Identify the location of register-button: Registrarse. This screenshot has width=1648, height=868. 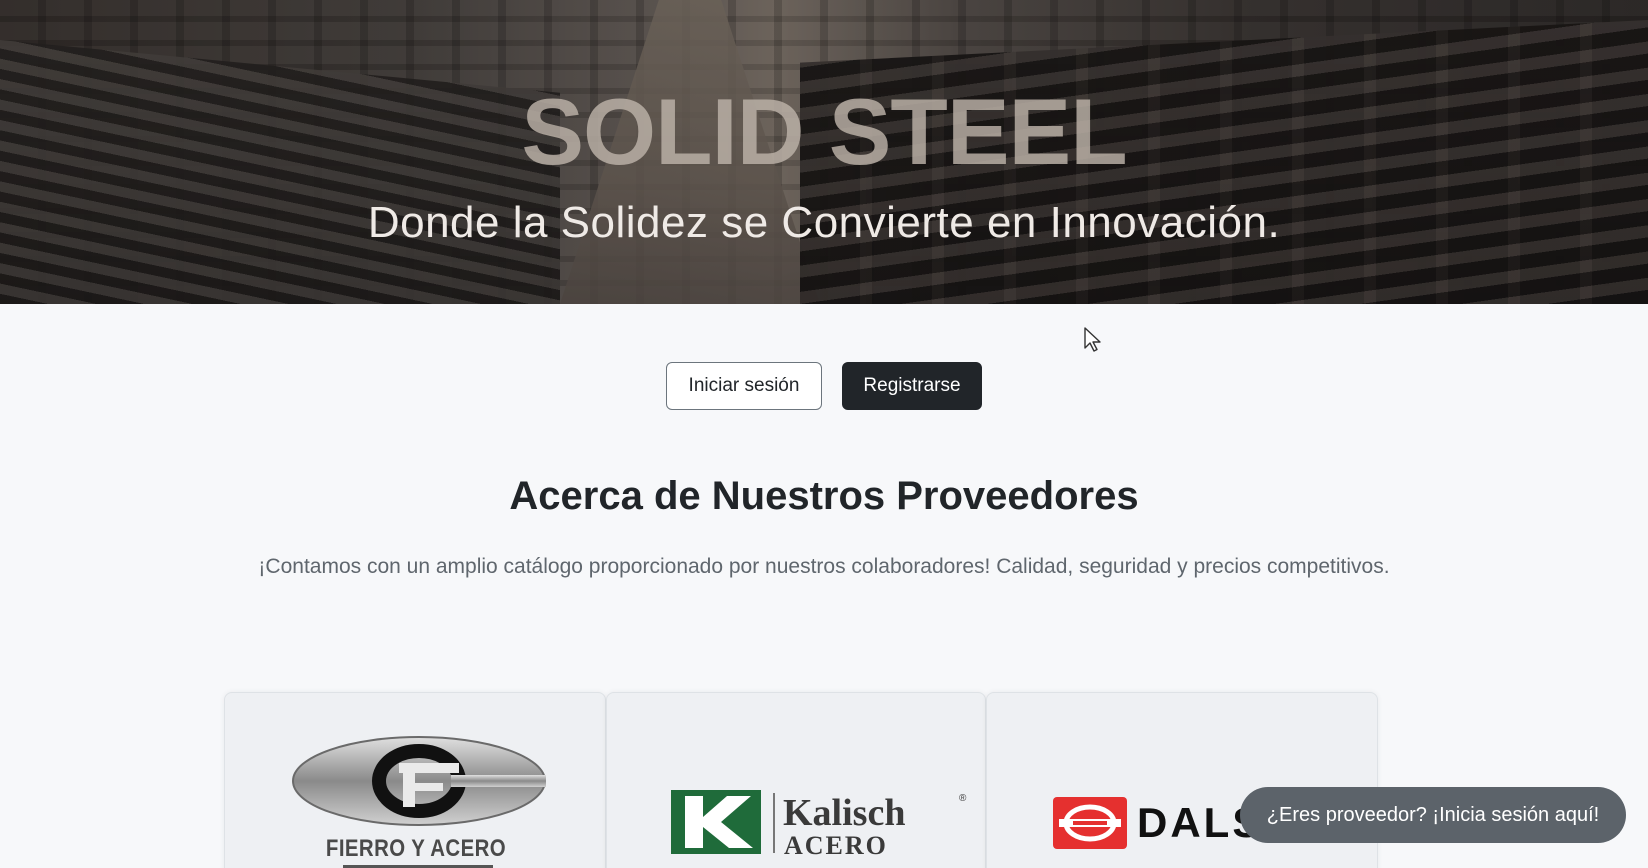
(912, 386).